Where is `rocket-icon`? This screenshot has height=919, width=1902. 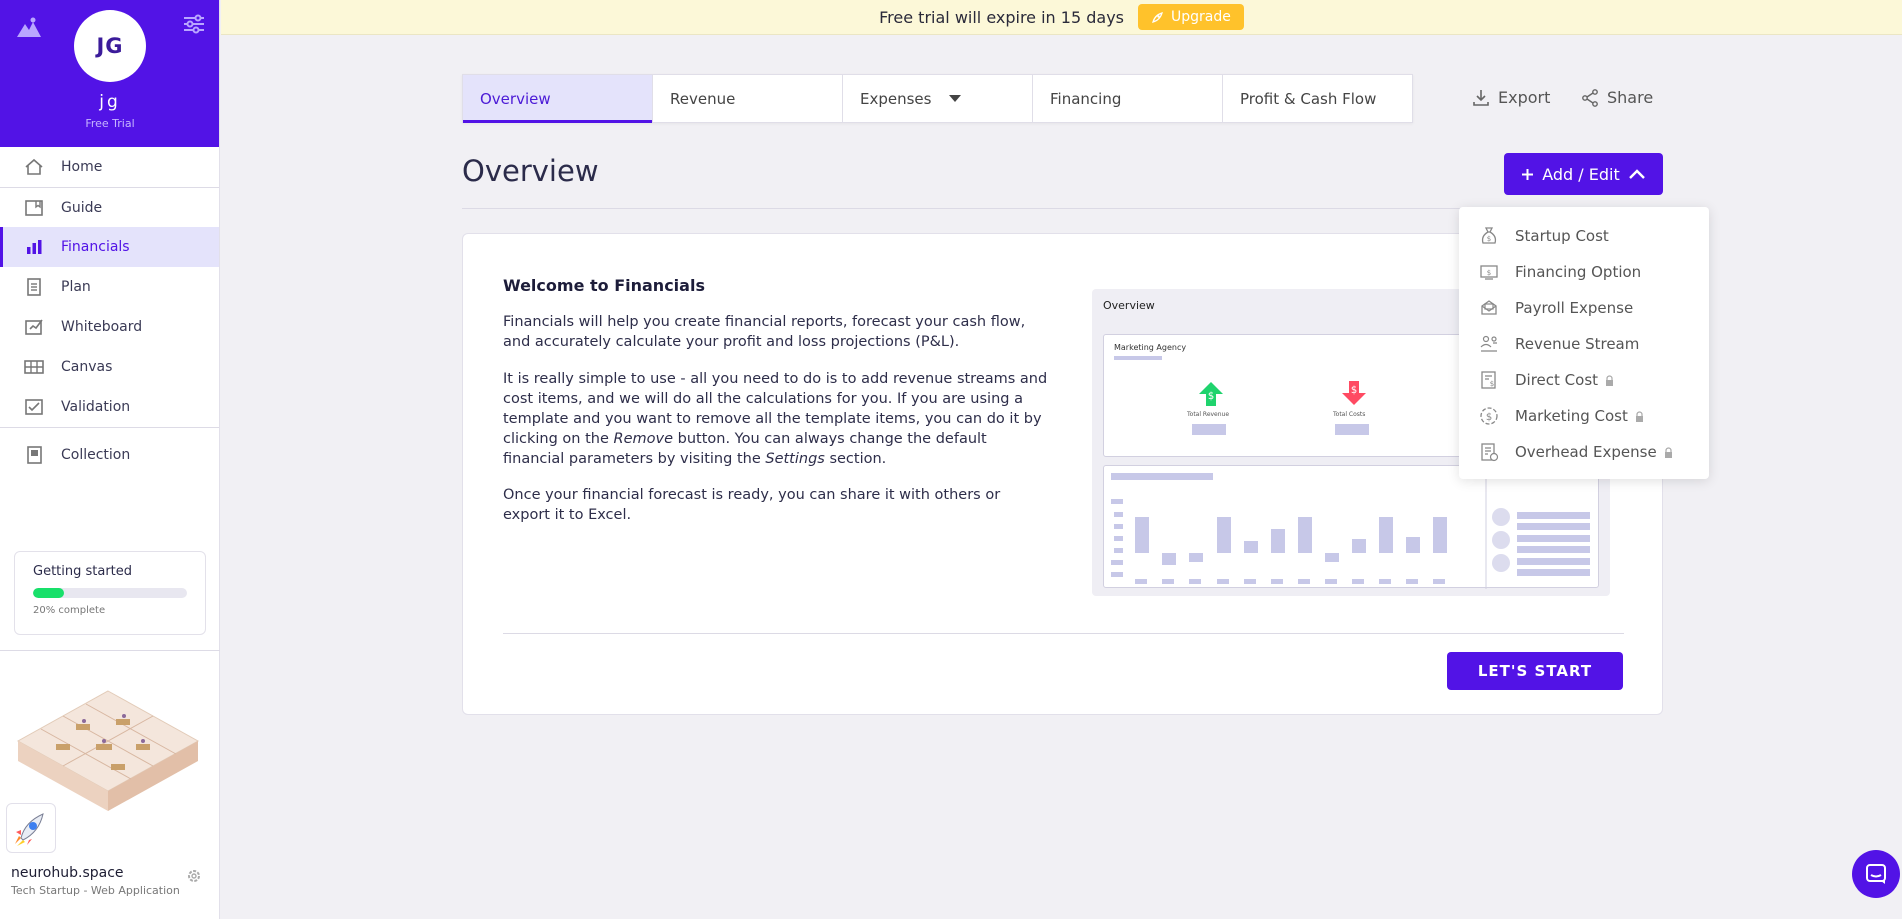 rocket-icon is located at coordinates (31, 828).